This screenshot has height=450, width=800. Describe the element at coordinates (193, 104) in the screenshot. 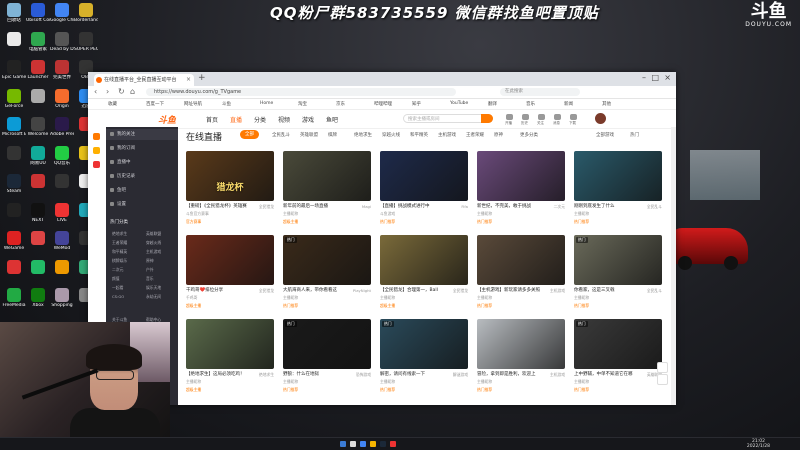

I see `bookmark-item: 网址导航` at that location.